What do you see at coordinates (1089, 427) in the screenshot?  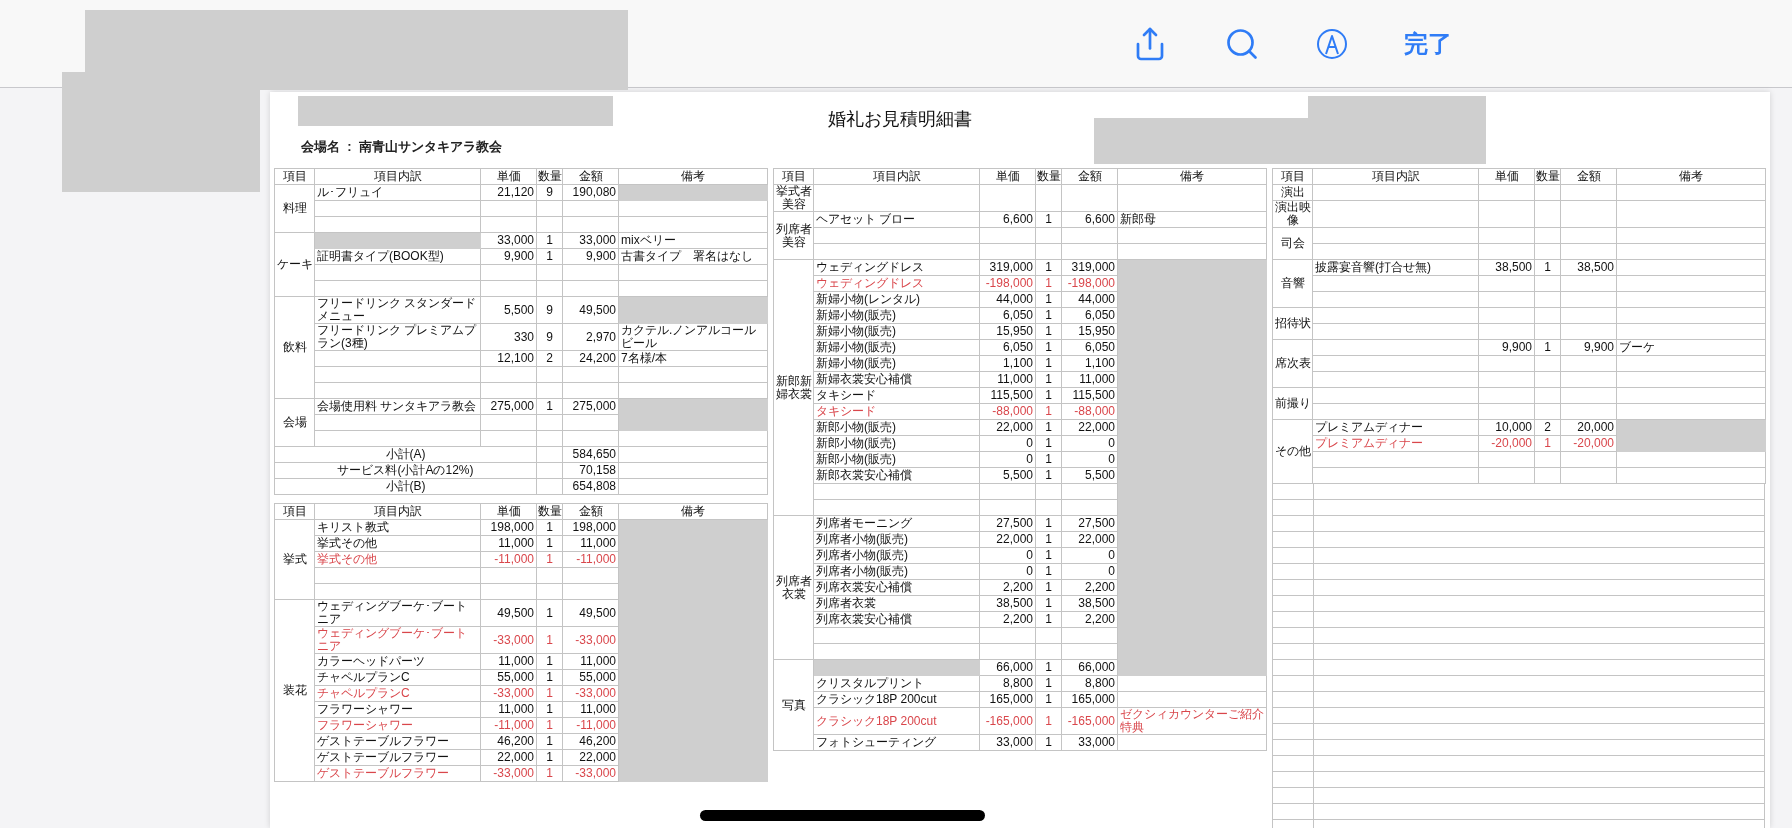 I see `table-cell: 22,000` at bounding box center [1089, 427].